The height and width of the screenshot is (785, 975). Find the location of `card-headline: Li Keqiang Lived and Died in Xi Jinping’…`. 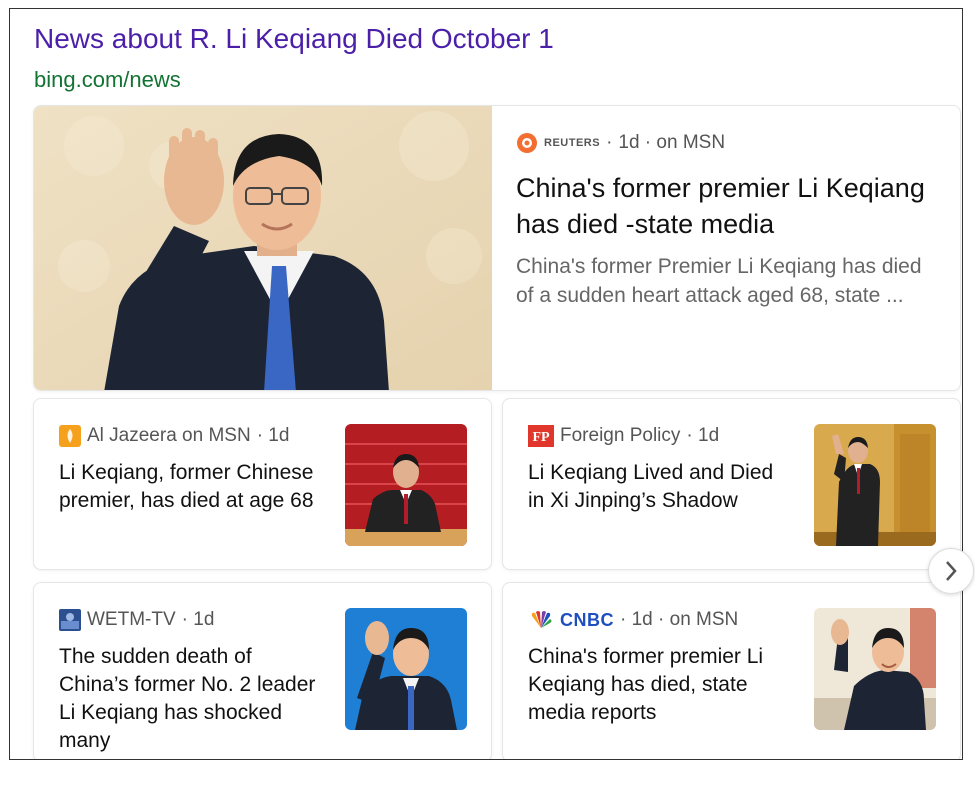

card-headline: Li Keqiang Lived and Died in Xi Jinping’… is located at coordinates (658, 487).